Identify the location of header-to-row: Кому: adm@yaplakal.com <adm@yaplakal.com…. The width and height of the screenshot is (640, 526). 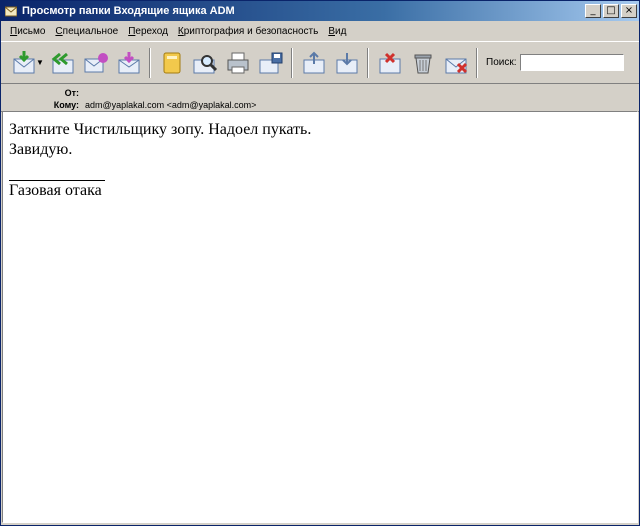
(320, 105).